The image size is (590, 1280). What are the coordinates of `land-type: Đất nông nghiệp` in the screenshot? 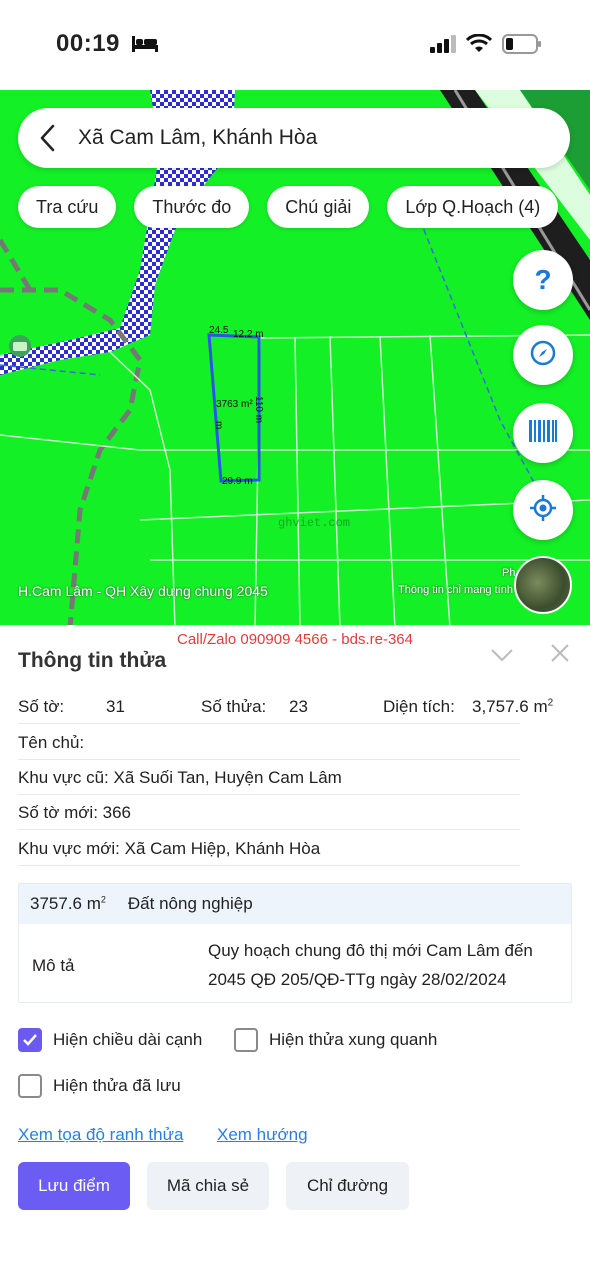 It's located at (190, 903).